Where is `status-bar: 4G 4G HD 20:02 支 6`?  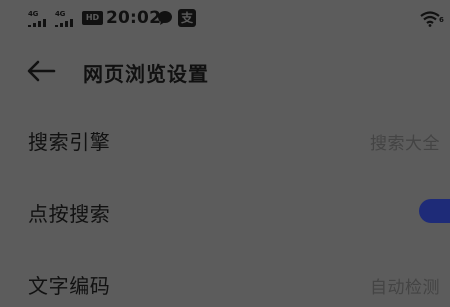 status-bar: 4G 4G HD 20:02 支 6 is located at coordinates (225, 19).